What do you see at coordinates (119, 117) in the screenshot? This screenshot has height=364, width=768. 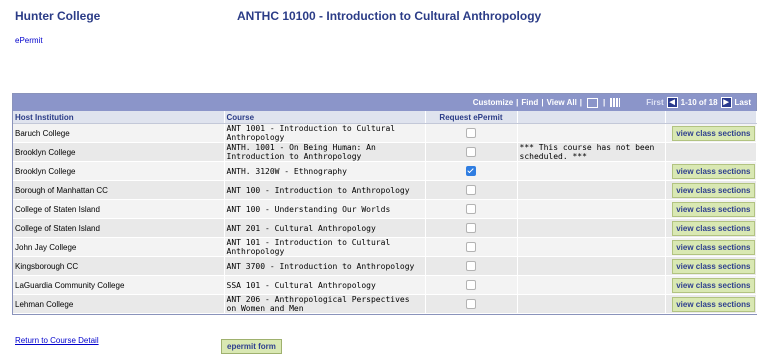 I see `column-header: Host Institution` at bounding box center [119, 117].